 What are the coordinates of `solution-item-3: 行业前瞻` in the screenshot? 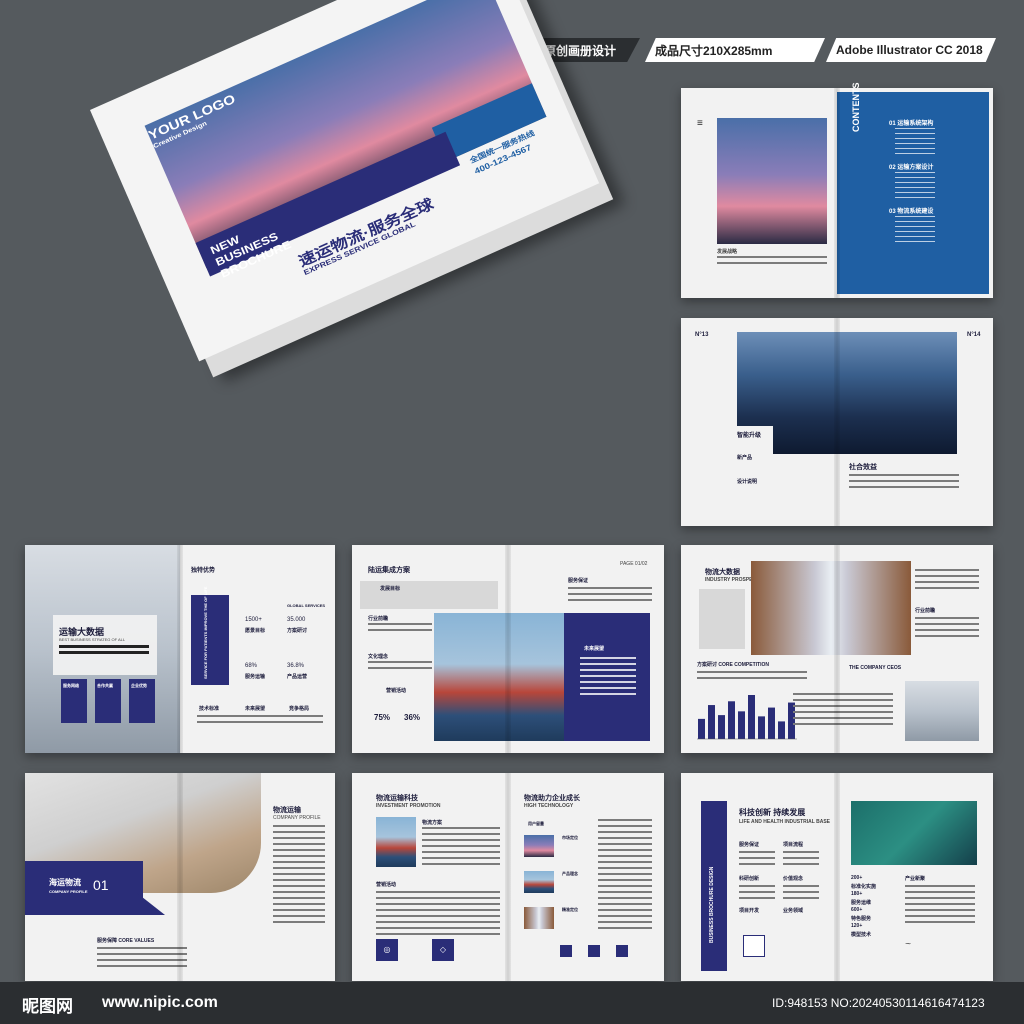 It's located at (378, 619).